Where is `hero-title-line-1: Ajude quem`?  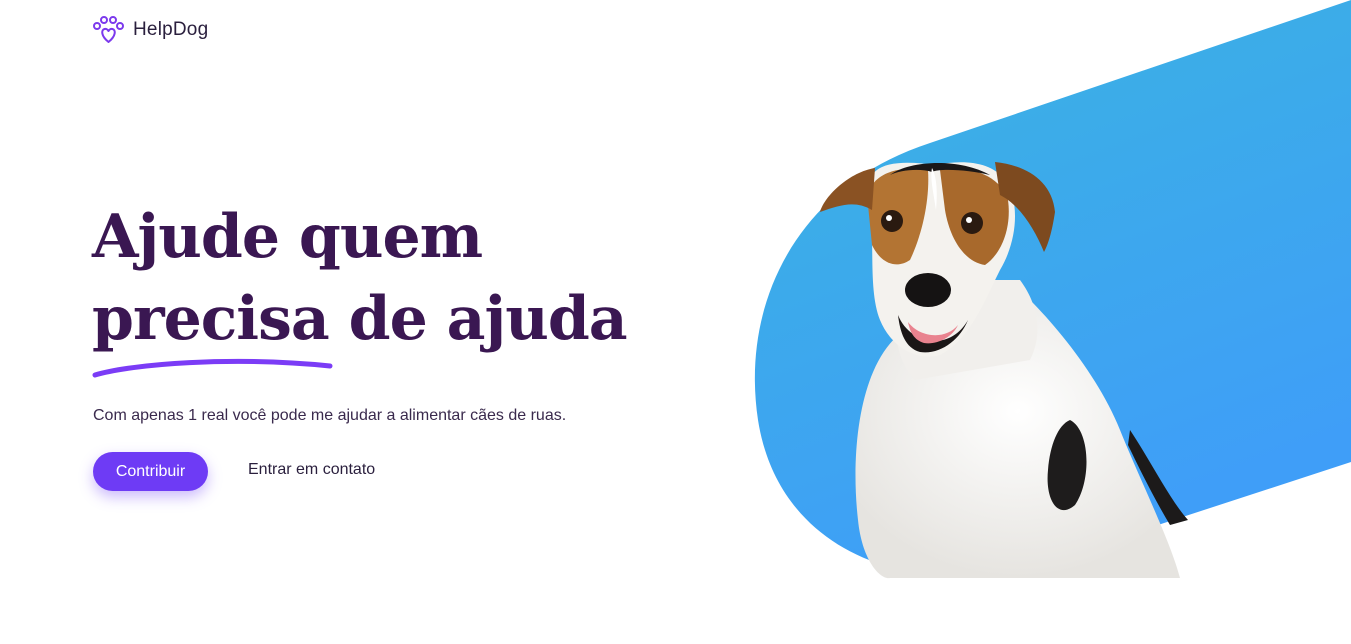
hero-title-line-1: Ajude quem is located at coordinates (287, 237).